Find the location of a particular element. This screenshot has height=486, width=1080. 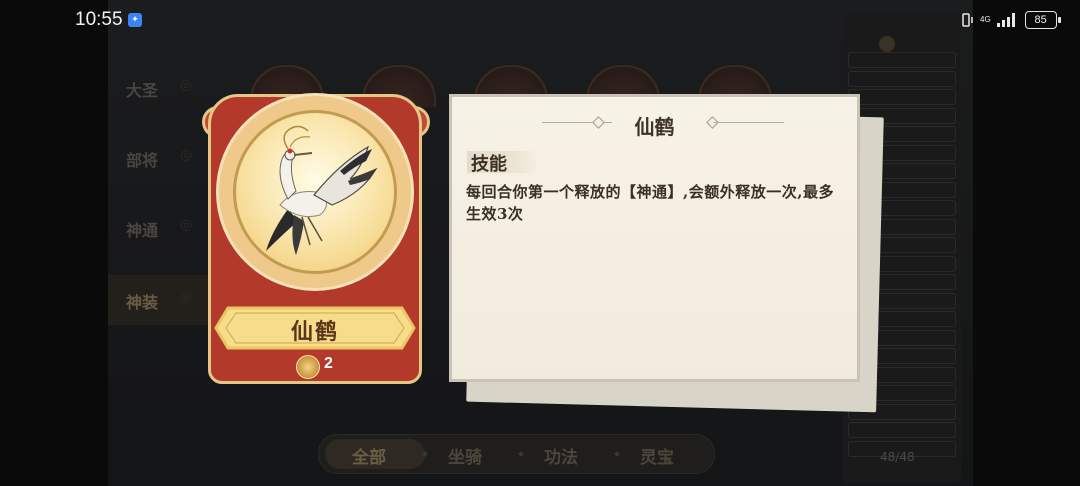

featured-card: 仙鹤 2 is located at coordinates (316, 238).